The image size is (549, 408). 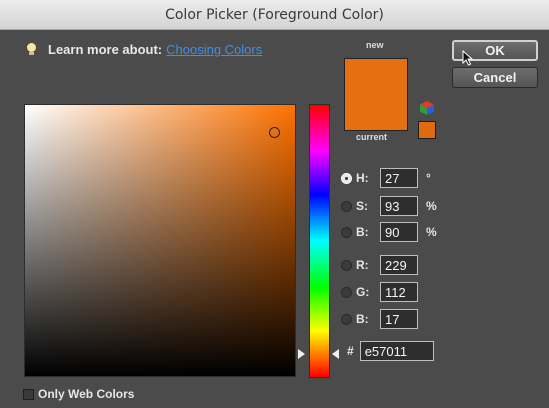 I want to click on brightness-field-row: B: %, so click(x=389, y=232).